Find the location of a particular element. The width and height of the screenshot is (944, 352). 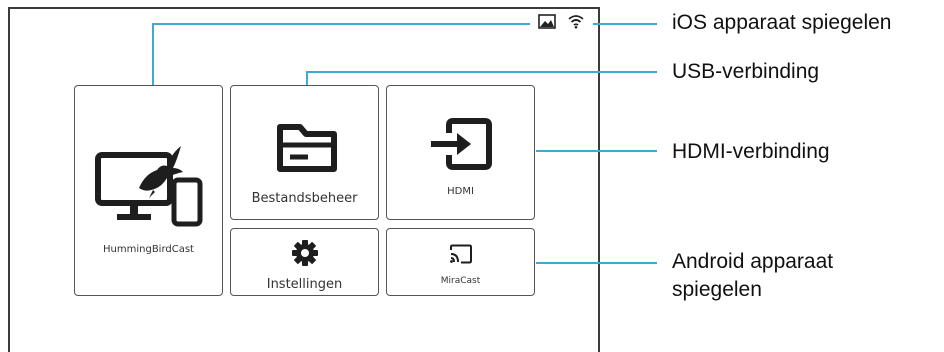

leader-usb-vertical is located at coordinates (307, 78).